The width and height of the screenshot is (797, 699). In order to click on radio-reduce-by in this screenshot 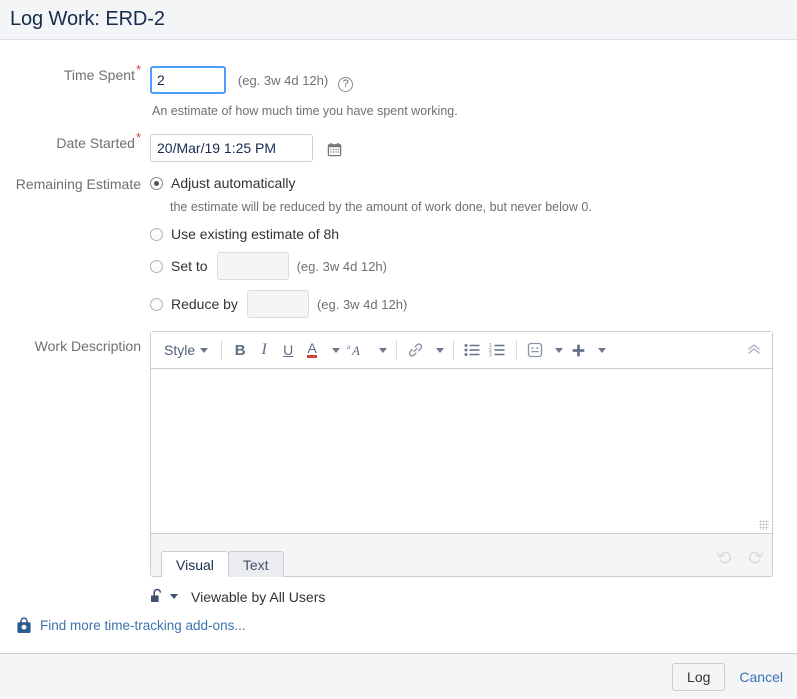, I will do `click(156, 304)`.